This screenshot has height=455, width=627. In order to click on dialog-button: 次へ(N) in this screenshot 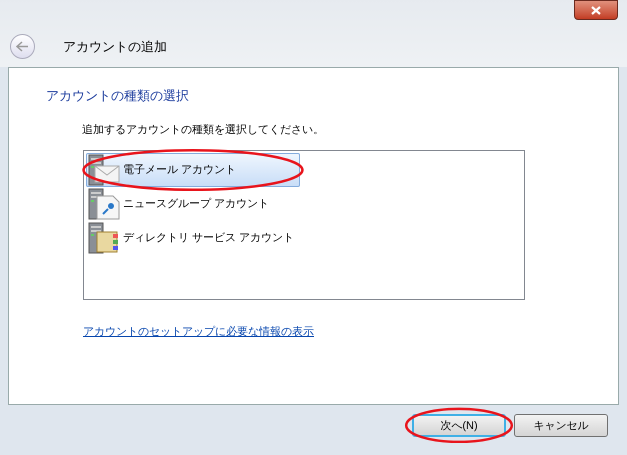, I will do `click(459, 426)`.